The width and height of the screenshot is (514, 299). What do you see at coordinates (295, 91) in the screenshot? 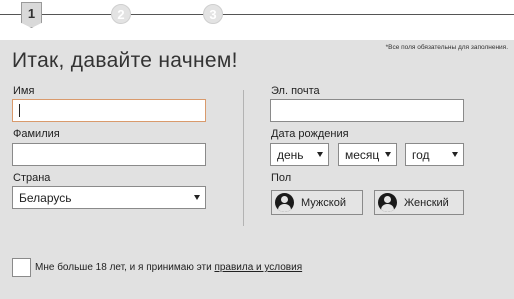
I see `email-label: Эл. почта` at bounding box center [295, 91].